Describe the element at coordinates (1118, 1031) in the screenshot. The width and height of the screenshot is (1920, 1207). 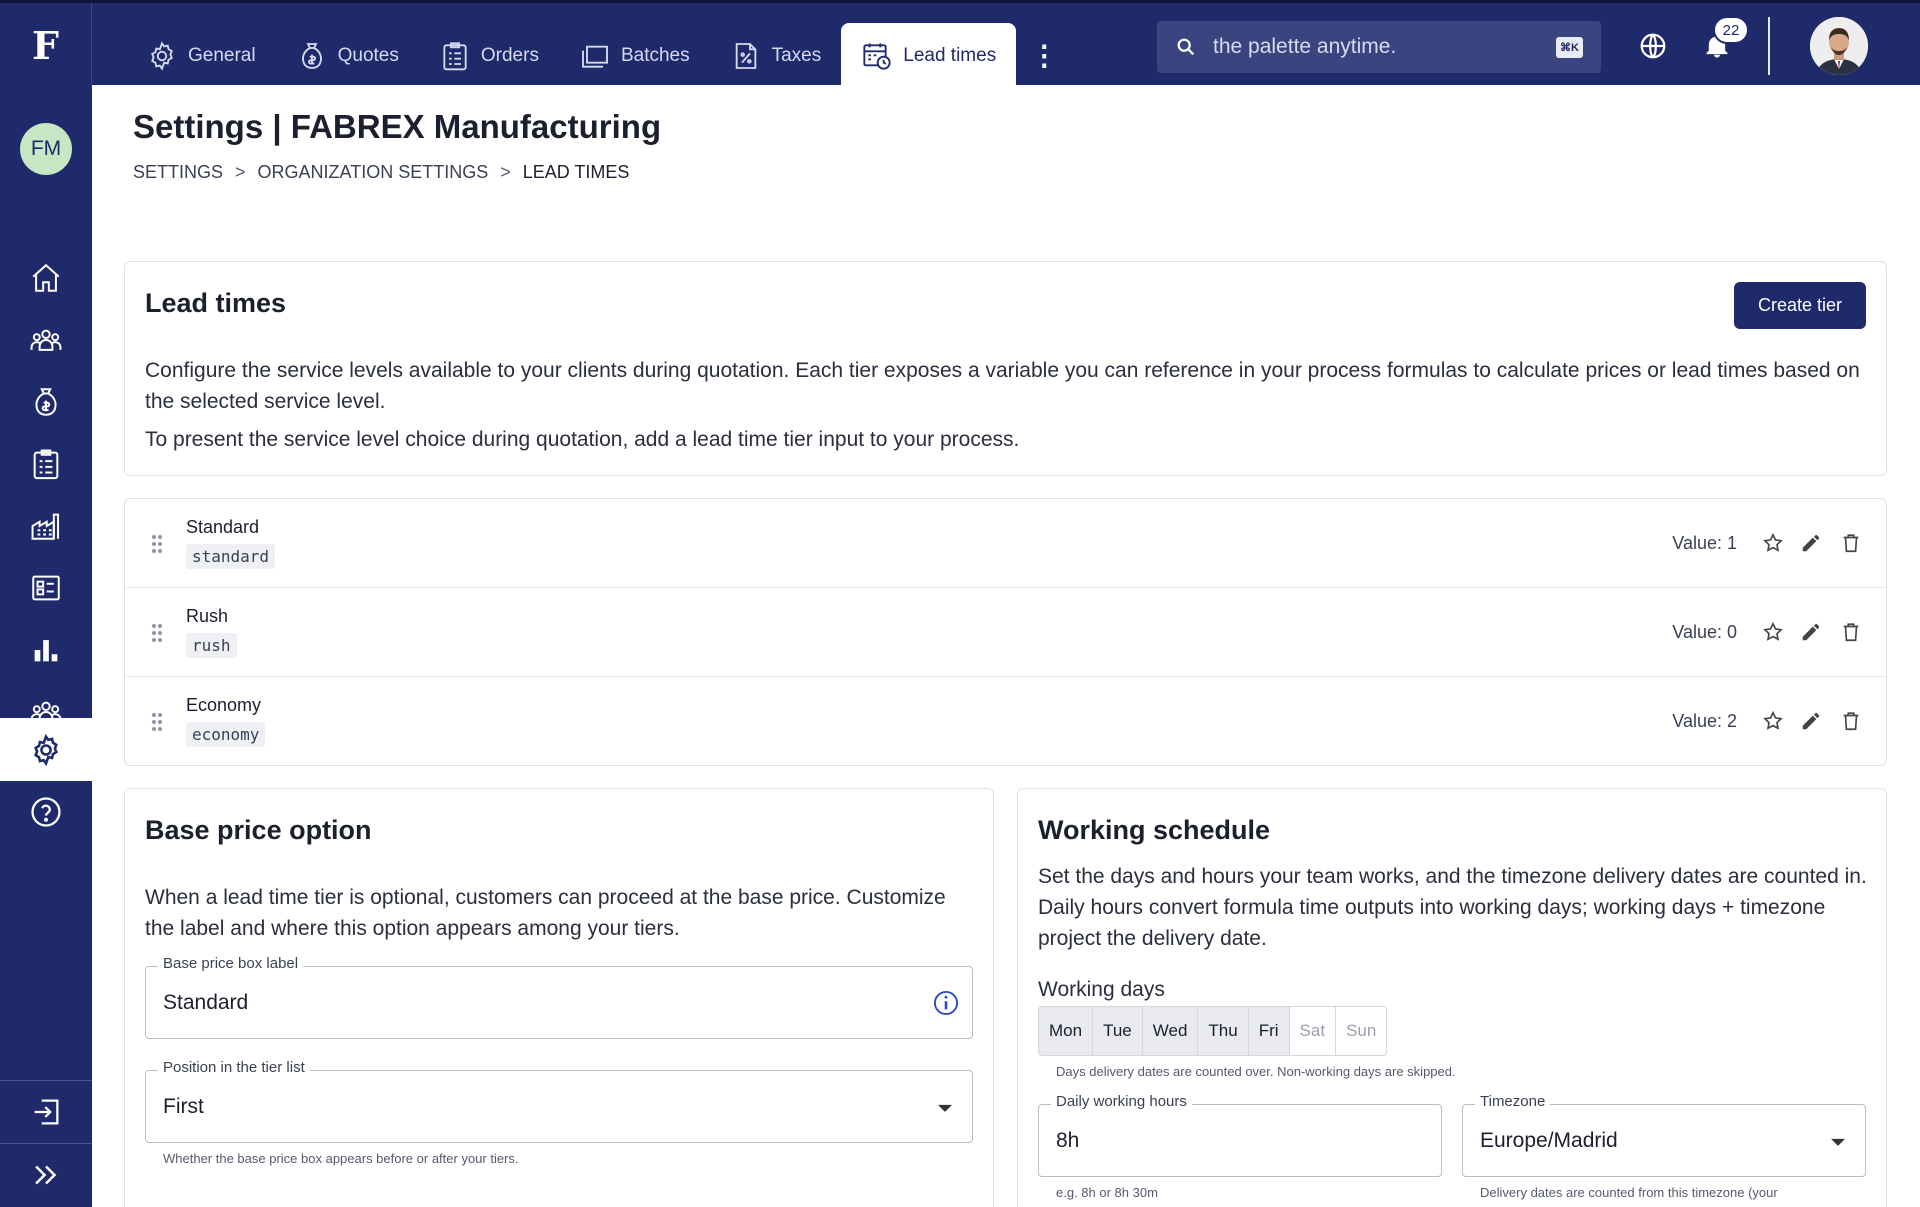
I see `day-toggle-tue: Tue` at that location.